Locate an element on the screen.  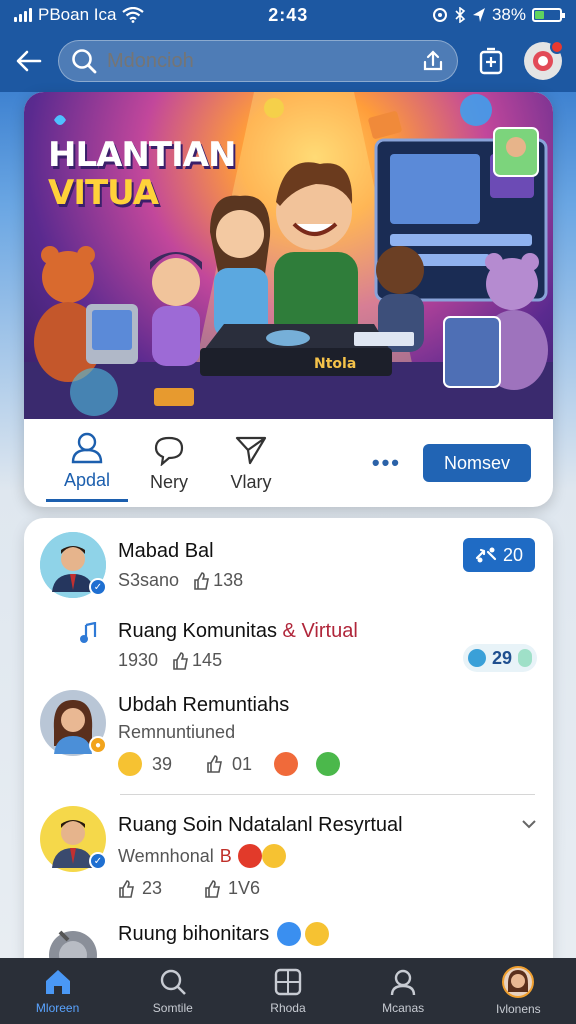
reaction-count-badge: 29 is located at coordinates (500, 658).